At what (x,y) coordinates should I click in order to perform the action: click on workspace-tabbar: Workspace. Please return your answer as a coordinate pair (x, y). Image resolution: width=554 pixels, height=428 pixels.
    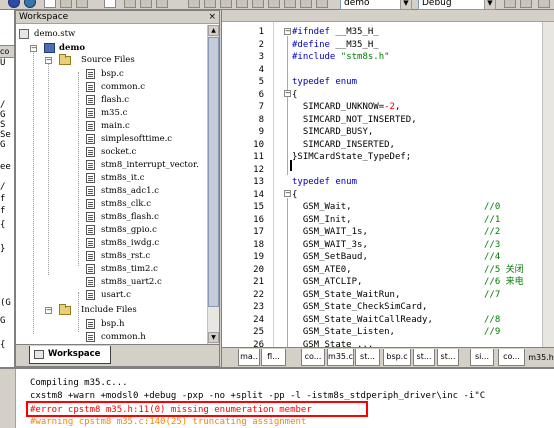
    Looking at the image, I should click on (117, 355).